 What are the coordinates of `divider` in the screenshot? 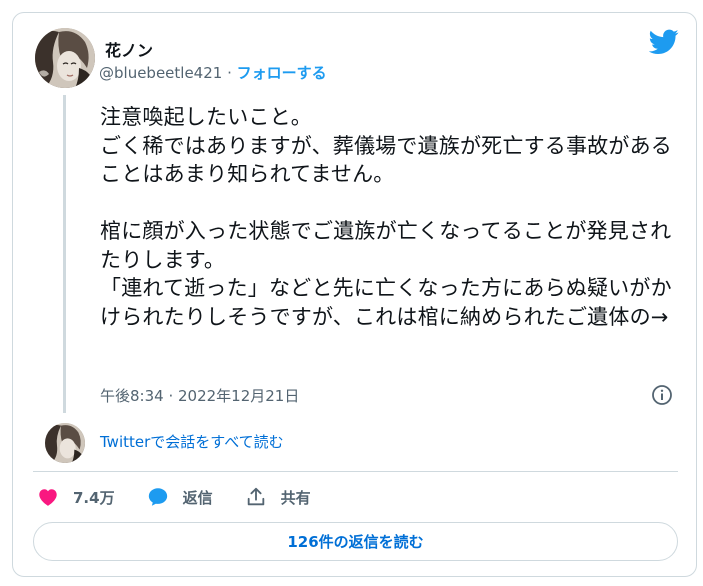 It's located at (355, 471).